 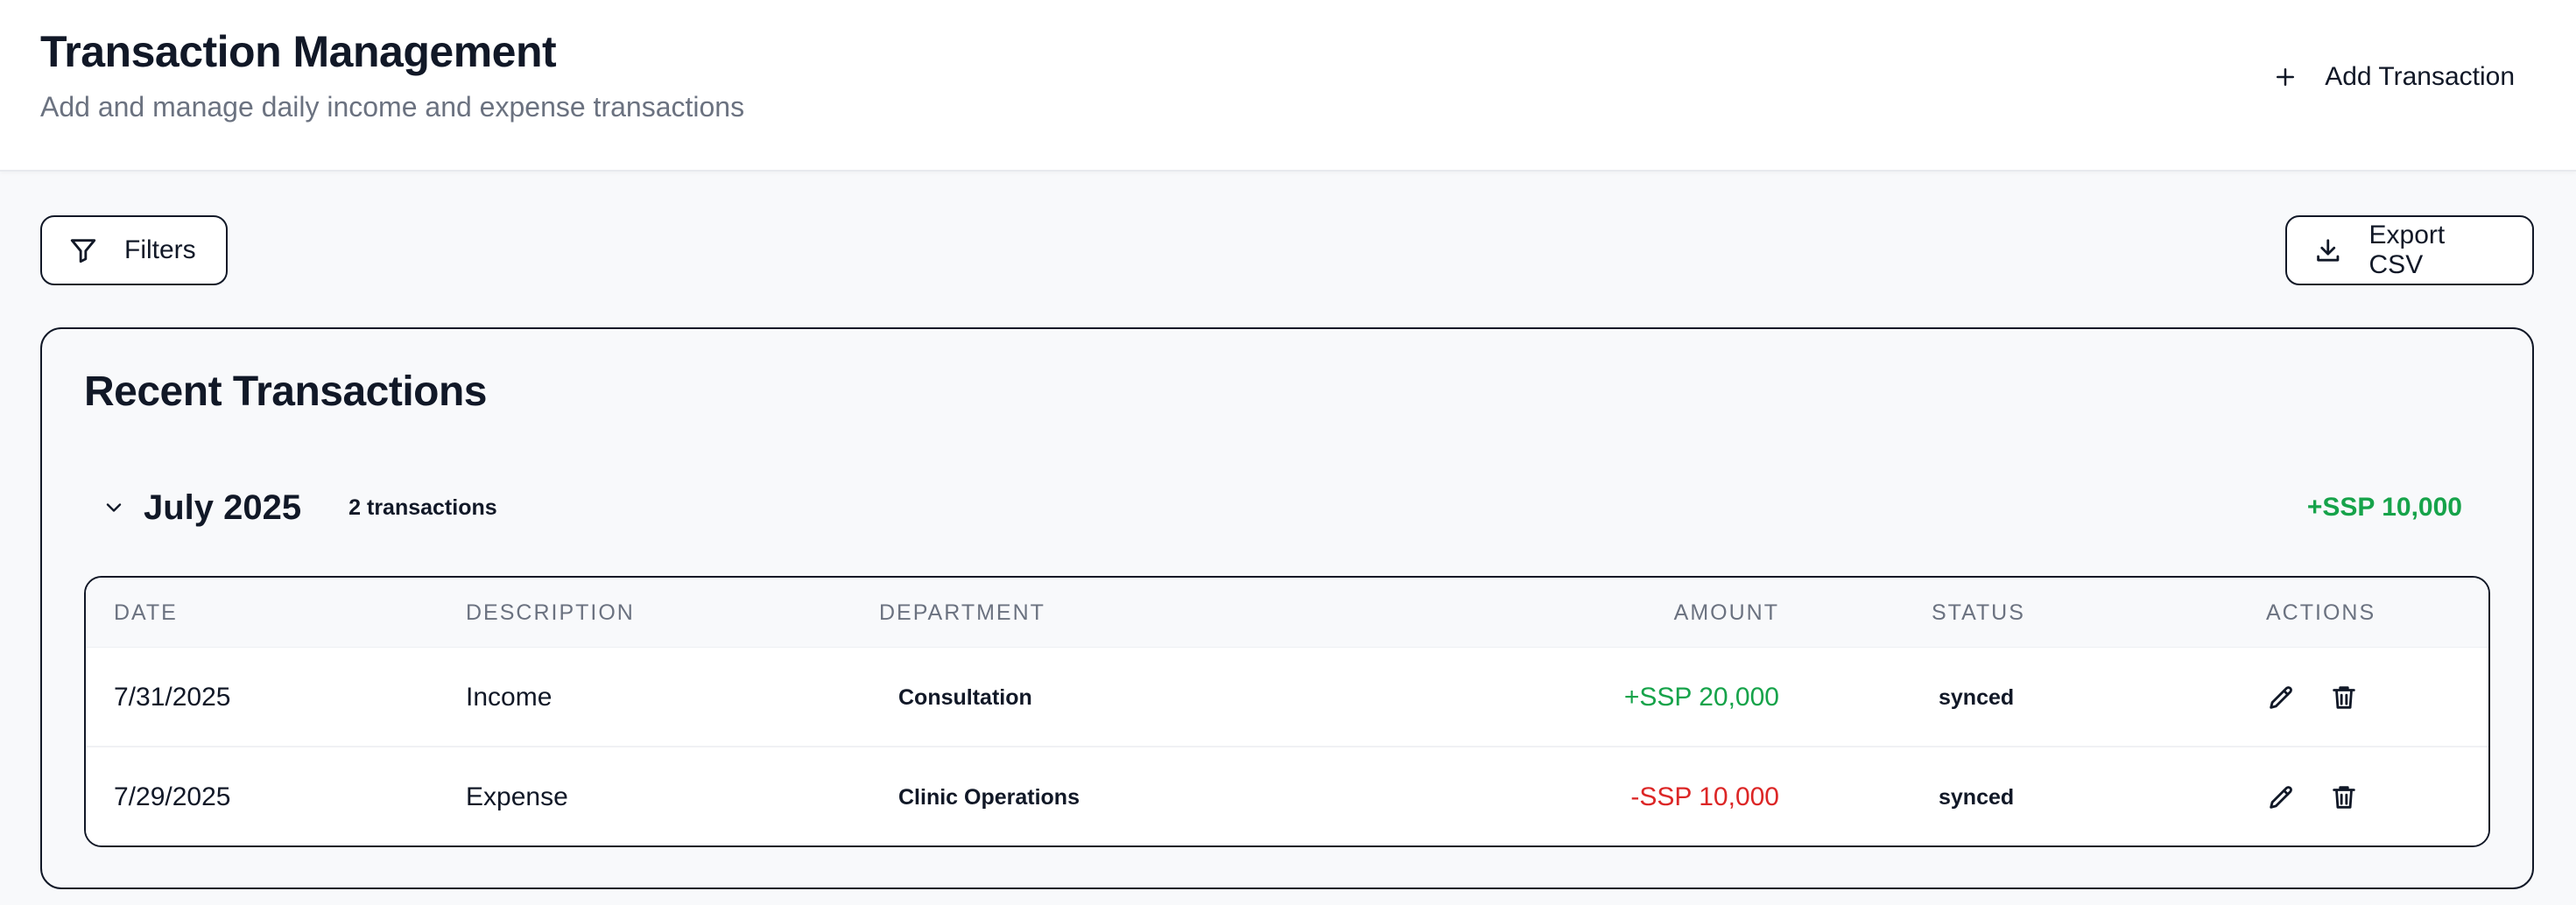 I want to click on filters-button: Filters, so click(x=134, y=250).